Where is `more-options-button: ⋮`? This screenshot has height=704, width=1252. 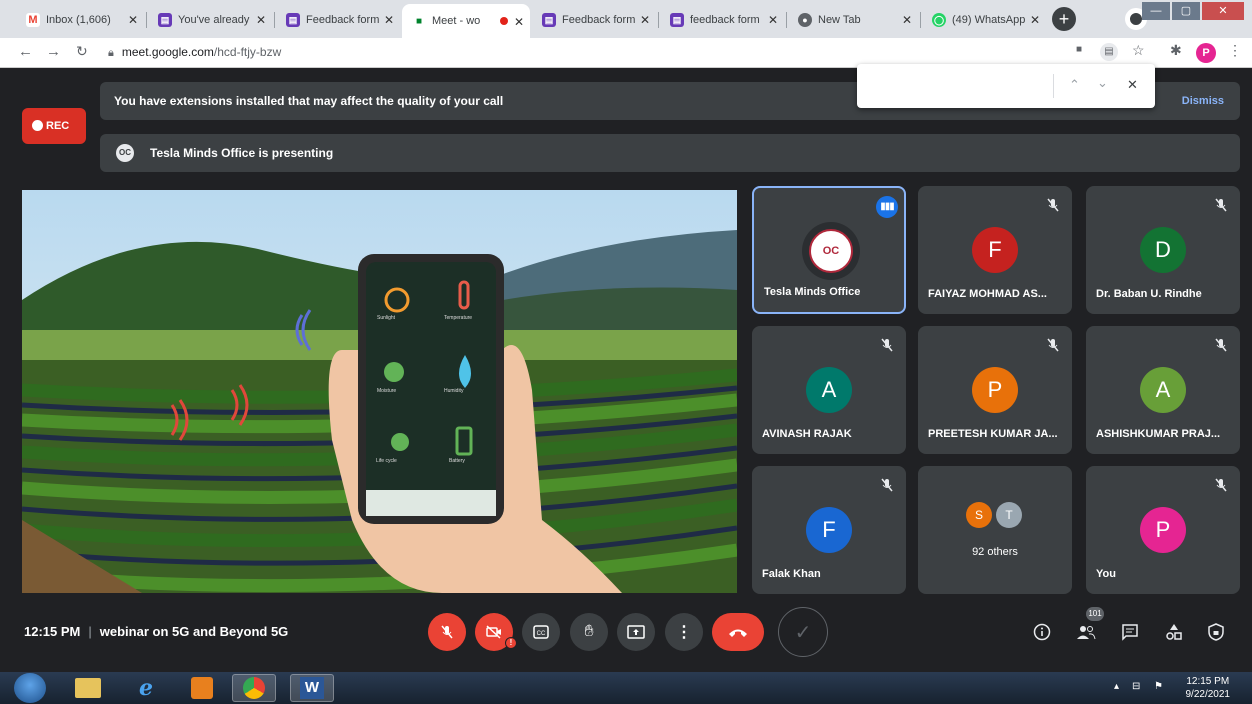
more-options-button: ⋮ is located at coordinates (684, 632).